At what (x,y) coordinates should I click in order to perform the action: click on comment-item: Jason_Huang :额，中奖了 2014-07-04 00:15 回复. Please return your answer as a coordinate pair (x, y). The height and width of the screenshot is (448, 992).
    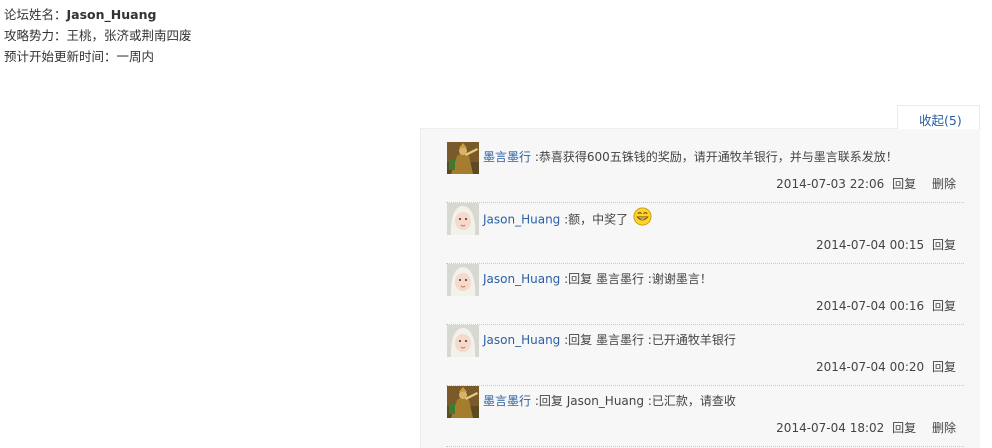
    Looking at the image, I should click on (705, 233).